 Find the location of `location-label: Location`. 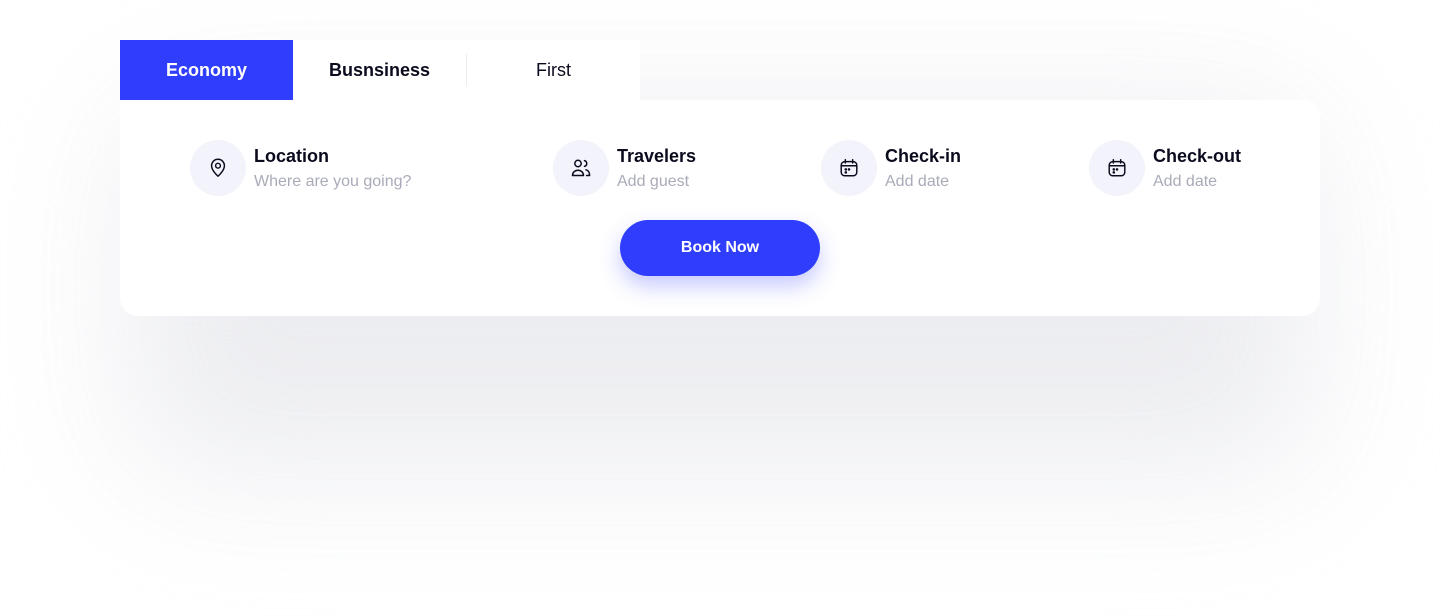

location-label: Location is located at coordinates (291, 155).